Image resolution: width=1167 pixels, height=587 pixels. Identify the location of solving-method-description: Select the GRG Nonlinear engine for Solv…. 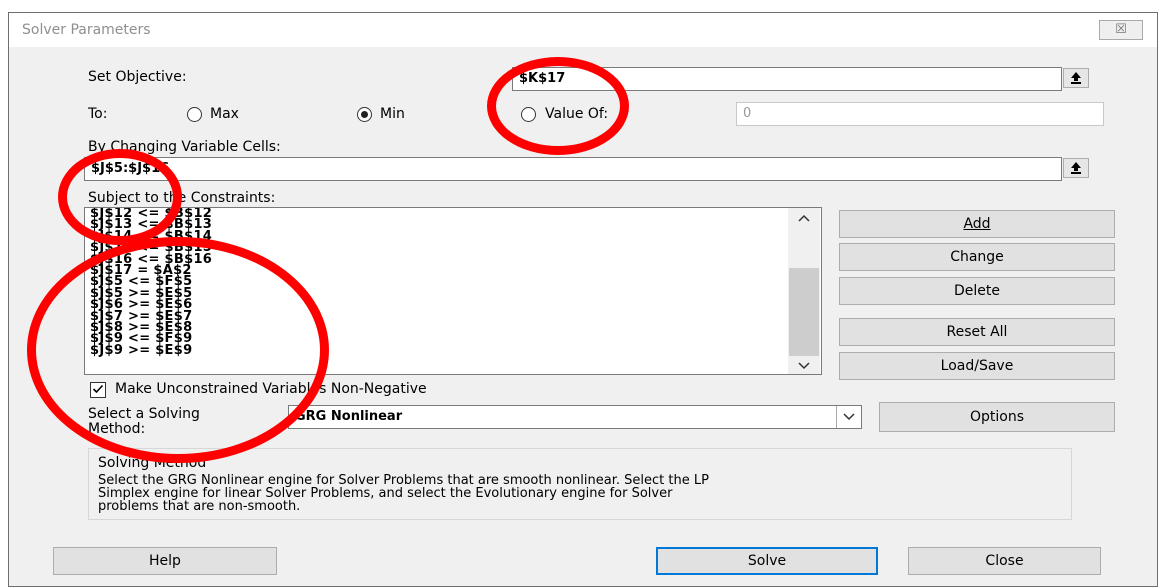
(403, 493).